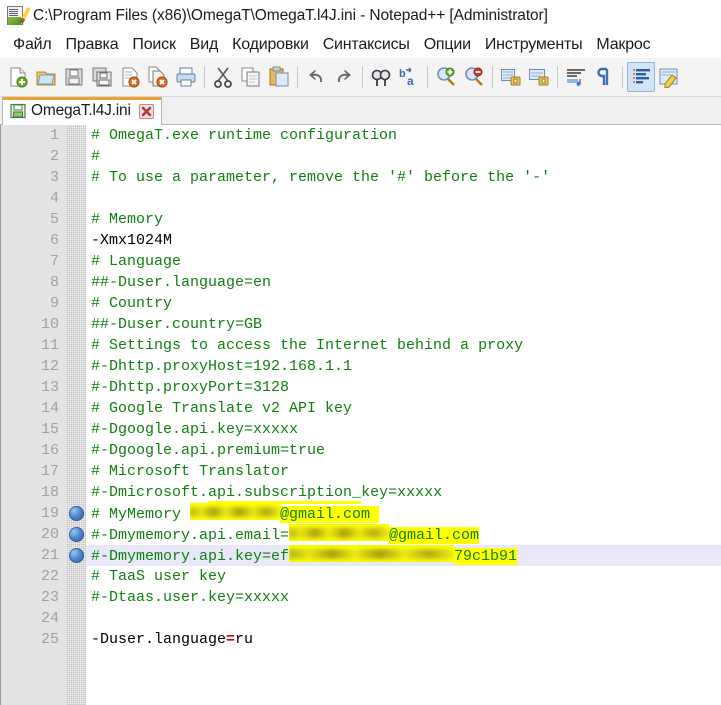 This screenshot has height=705, width=721. I want to click on code-segment: # MyMemory, so click(141, 514).